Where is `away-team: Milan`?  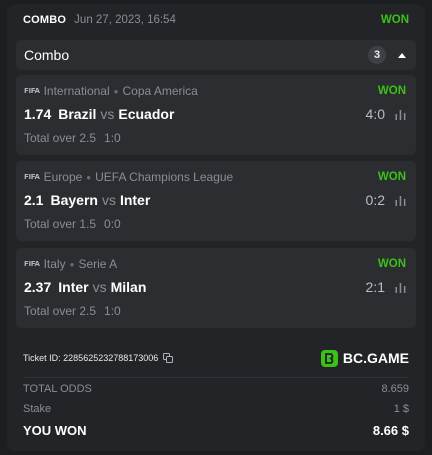
away-team: Milan is located at coordinates (128, 287).